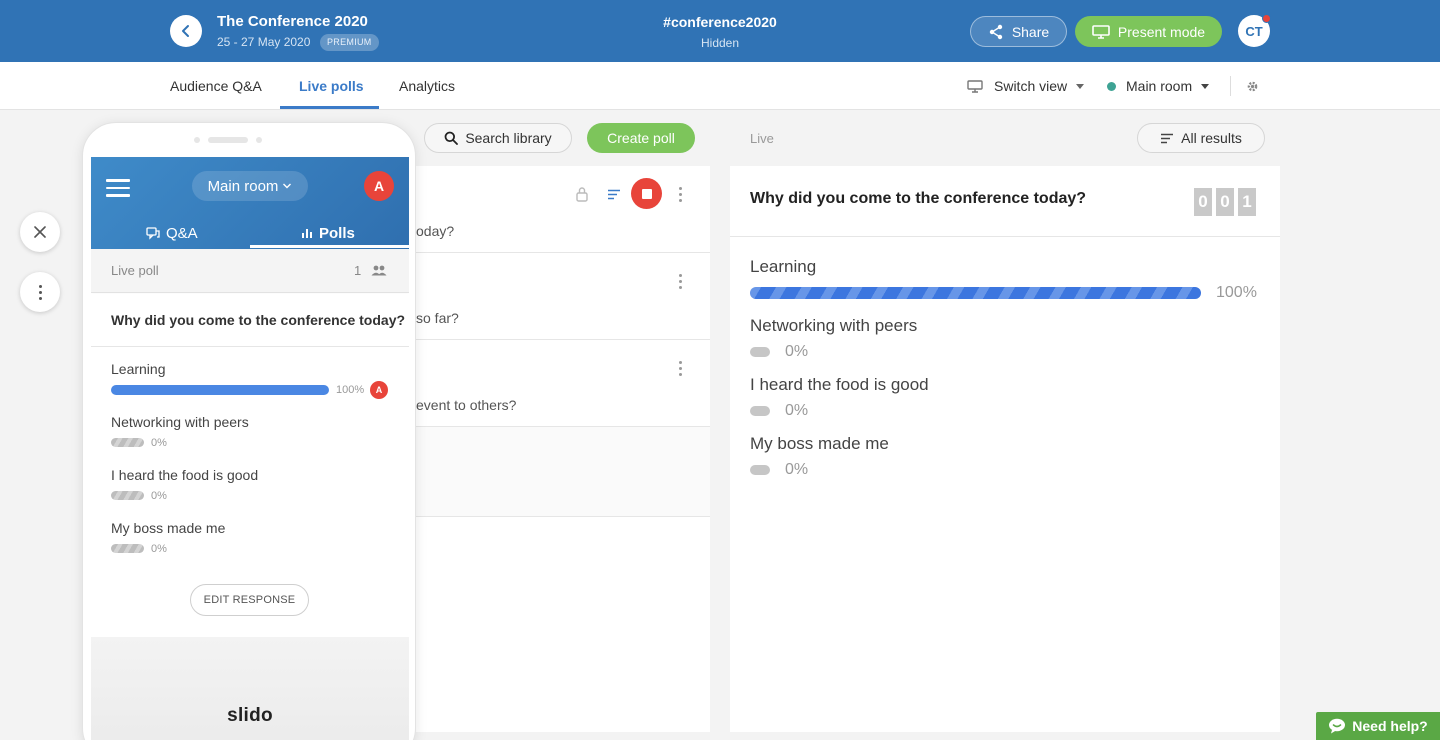  What do you see at coordinates (427, 86) in the screenshot?
I see `tab-analytics: Analytics` at bounding box center [427, 86].